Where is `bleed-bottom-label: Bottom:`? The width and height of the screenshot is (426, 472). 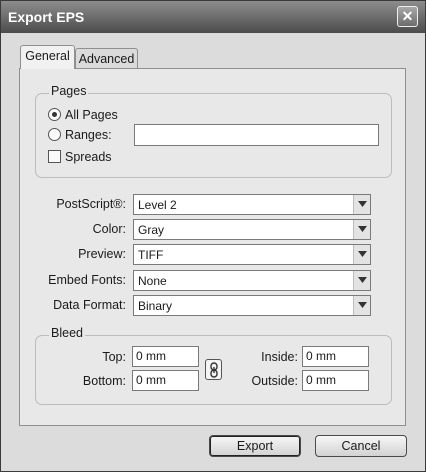 bleed-bottom-label: Bottom: is located at coordinates (104, 381).